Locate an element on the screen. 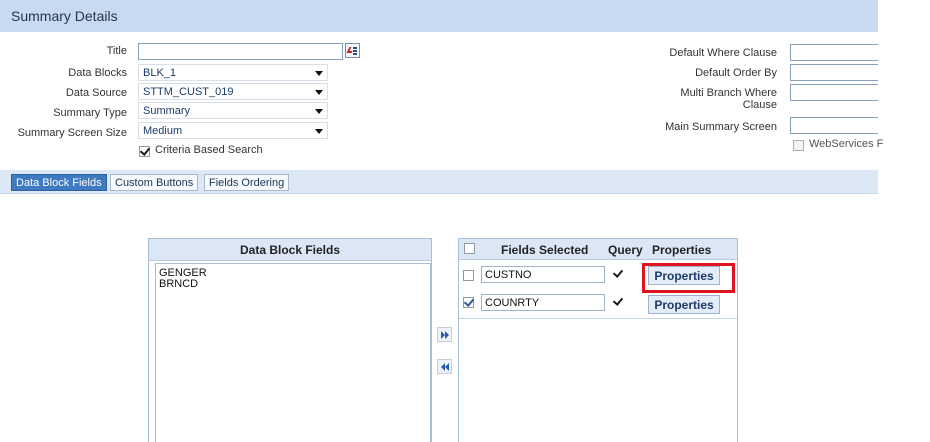 This screenshot has width=930, height=442. data-blocks-label: Data Blocks is located at coordinates (97, 73).